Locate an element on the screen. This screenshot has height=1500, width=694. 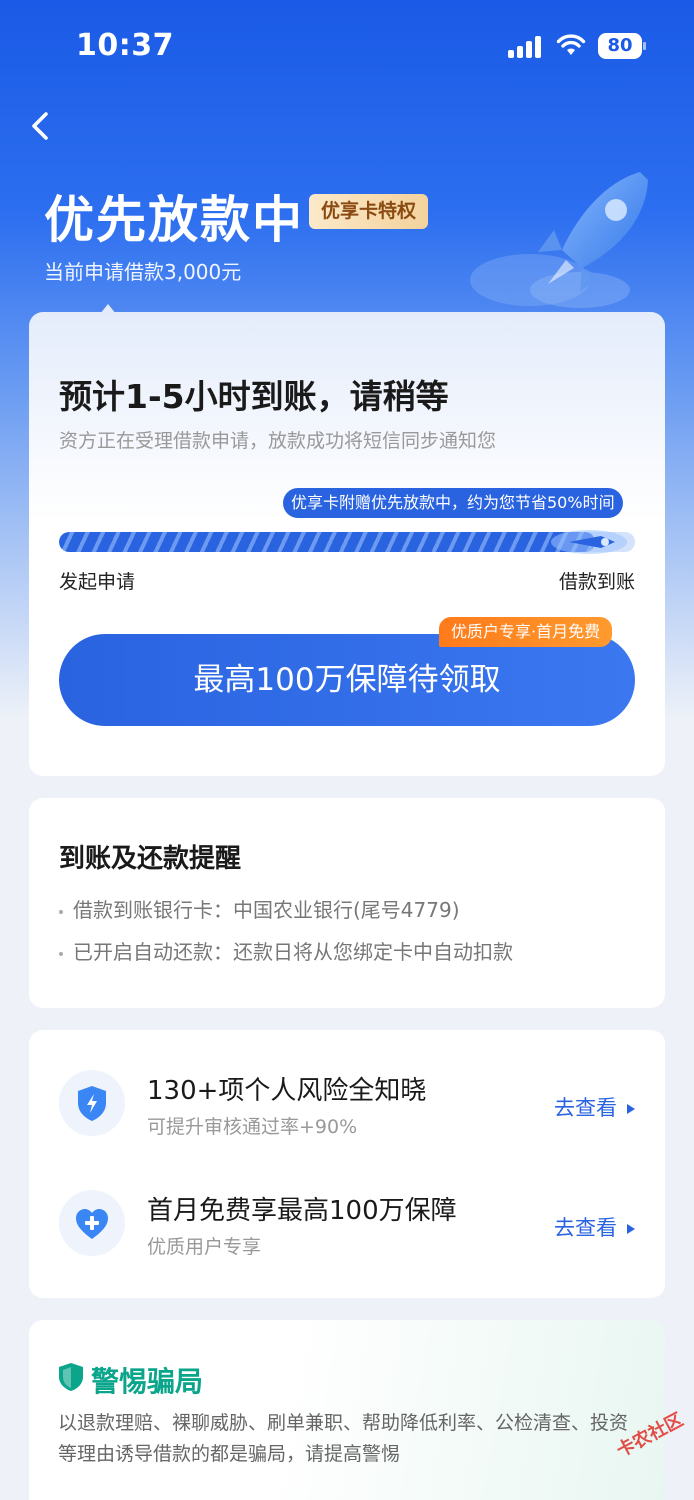
loan-amount-subtitle: 当前申请借款3,000元 is located at coordinates (143, 272).